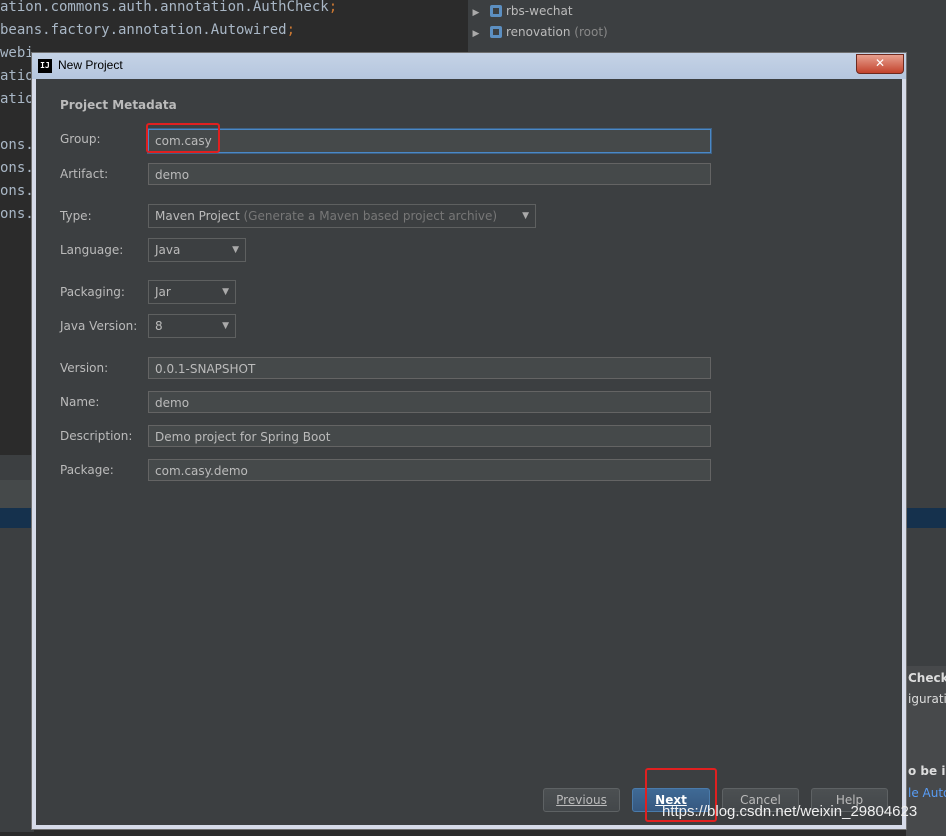  I want to click on code-line: webi, so click(17, 53).